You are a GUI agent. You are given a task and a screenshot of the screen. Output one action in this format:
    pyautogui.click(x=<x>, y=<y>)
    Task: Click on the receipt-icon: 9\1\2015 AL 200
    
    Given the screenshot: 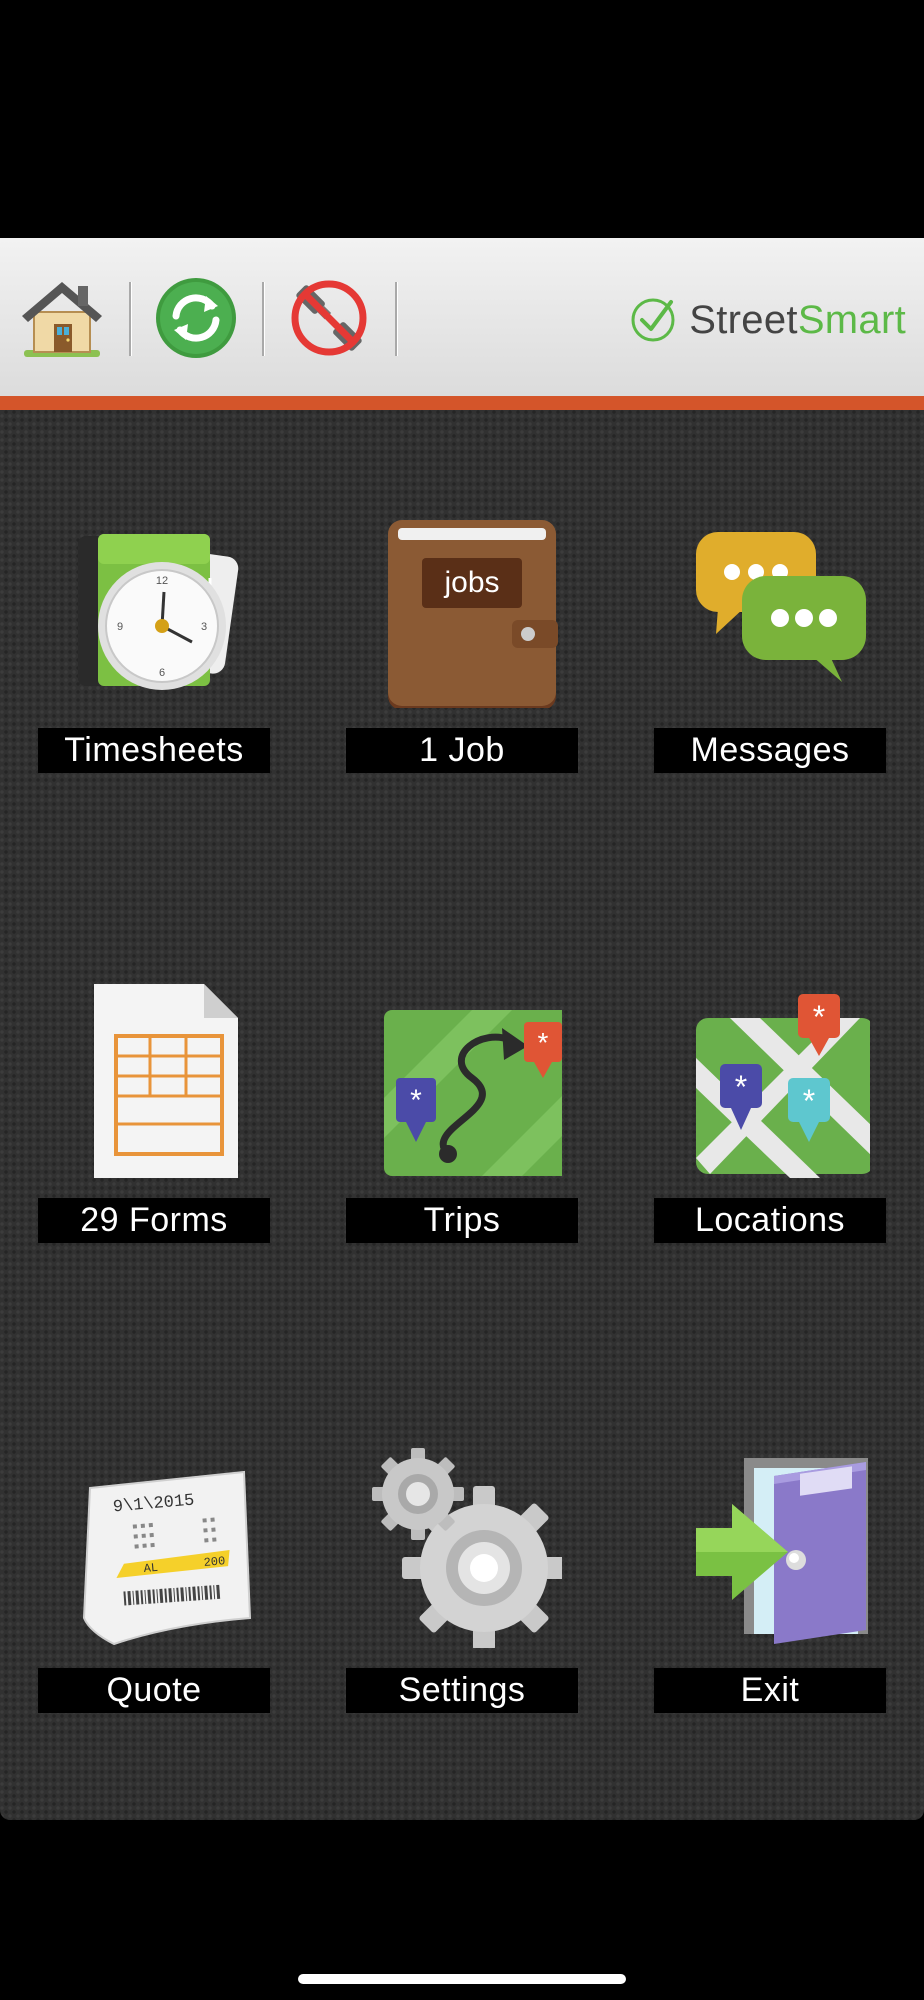 What is the action you would take?
    pyautogui.click(x=154, y=1548)
    